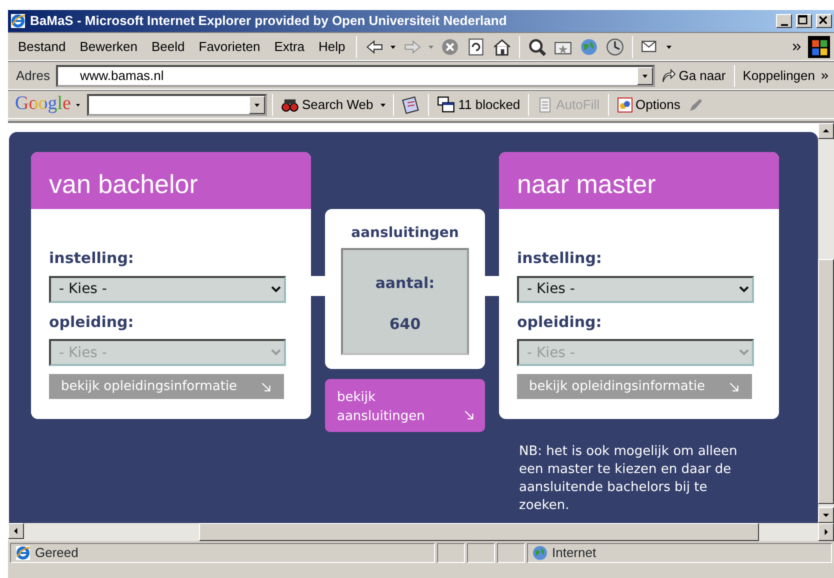 The height and width of the screenshot is (578, 834). What do you see at coordinates (624, 104) in the screenshot?
I see `options-icon` at bounding box center [624, 104].